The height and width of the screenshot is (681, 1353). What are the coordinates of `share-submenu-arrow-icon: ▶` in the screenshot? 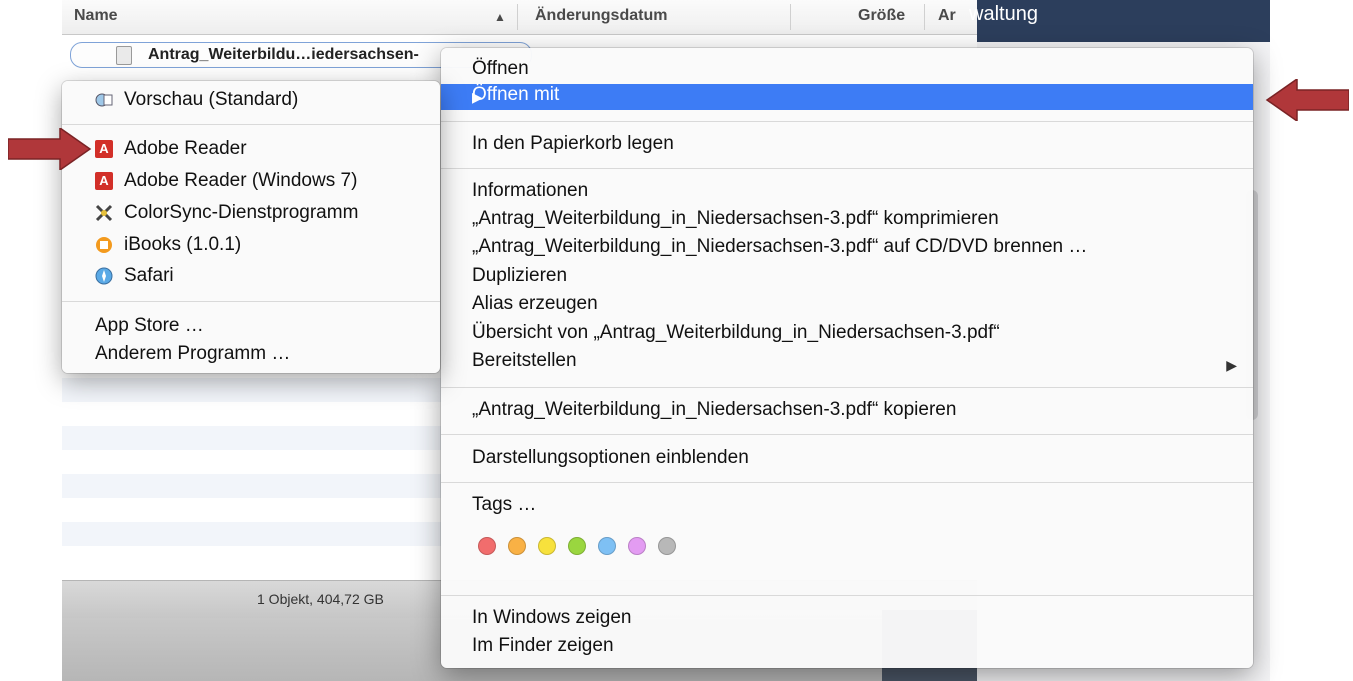 It's located at (1231, 365).